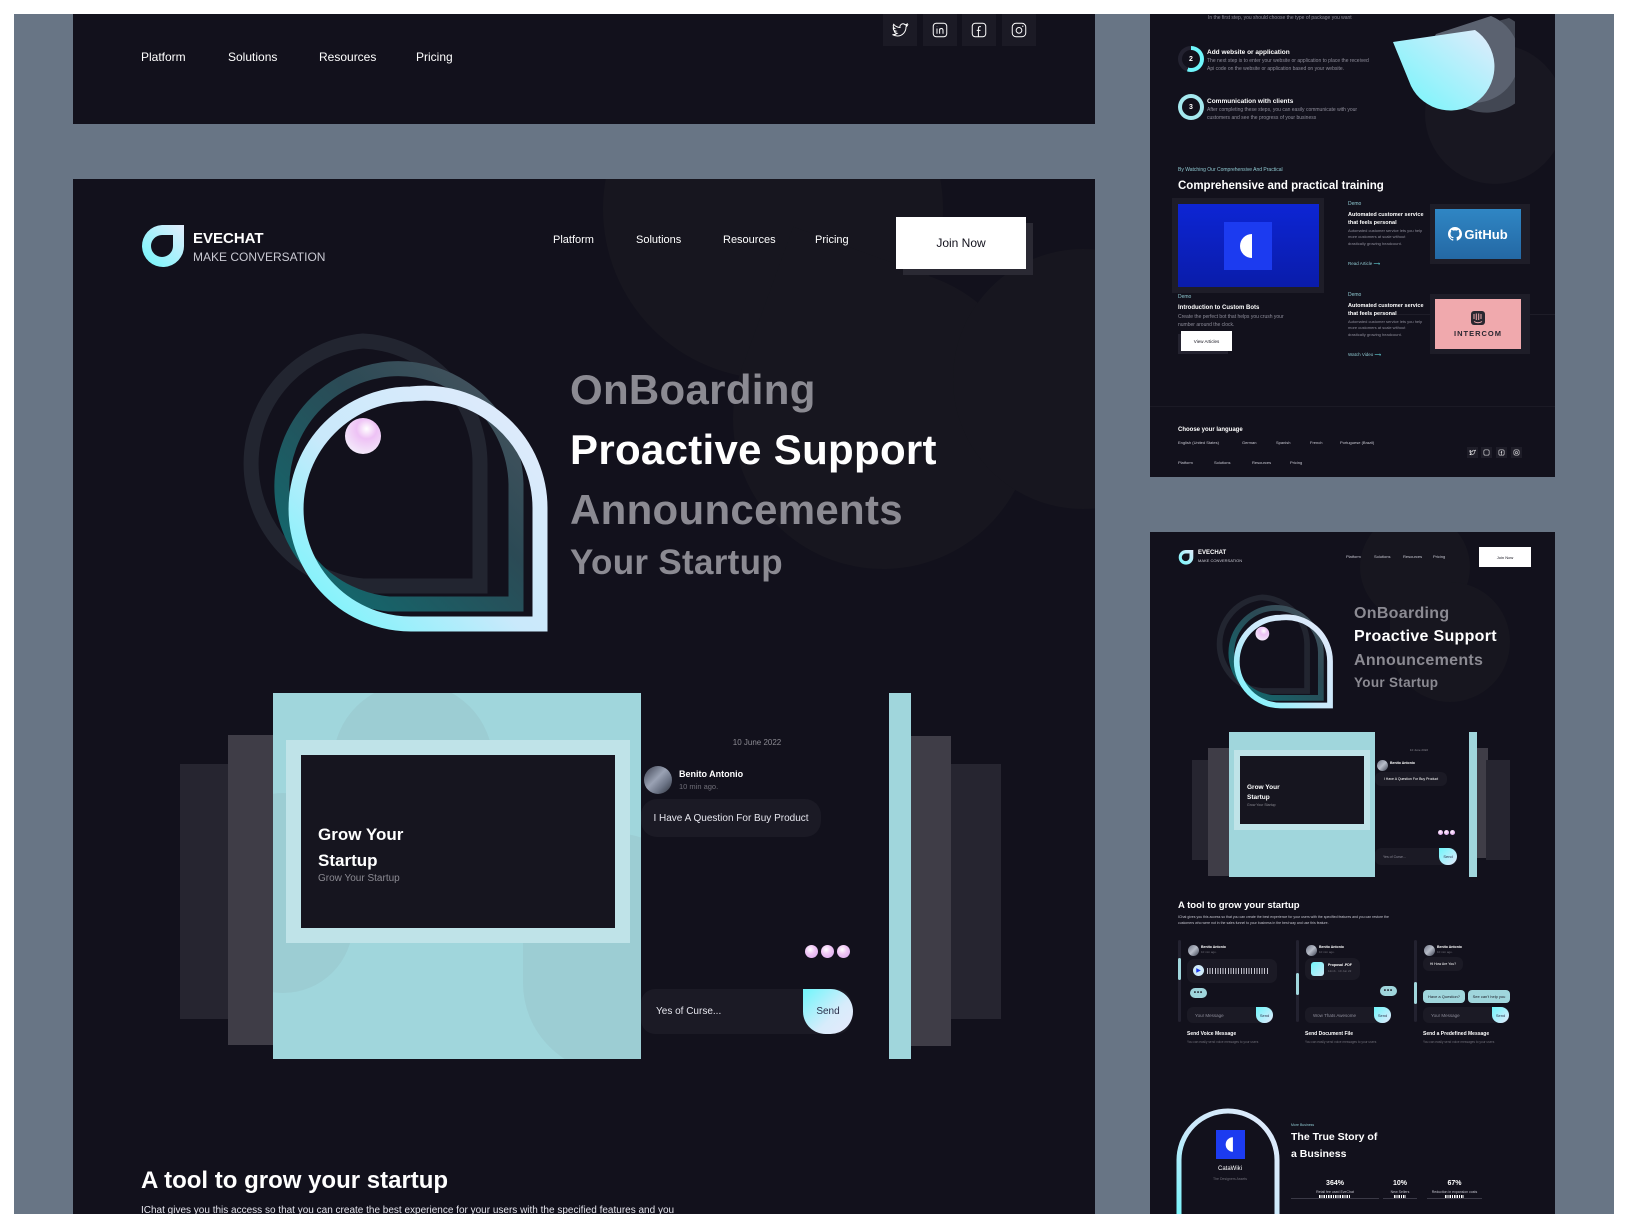 This screenshot has width=1628, height=1228. What do you see at coordinates (1444, 996) in the screenshot?
I see `quick-reply-chip: Have a Question?` at bounding box center [1444, 996].